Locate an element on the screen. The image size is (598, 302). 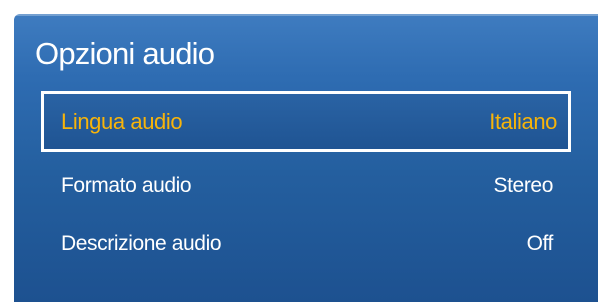
menu-item-label: Lingua audio is located at coordinates (122, 121).